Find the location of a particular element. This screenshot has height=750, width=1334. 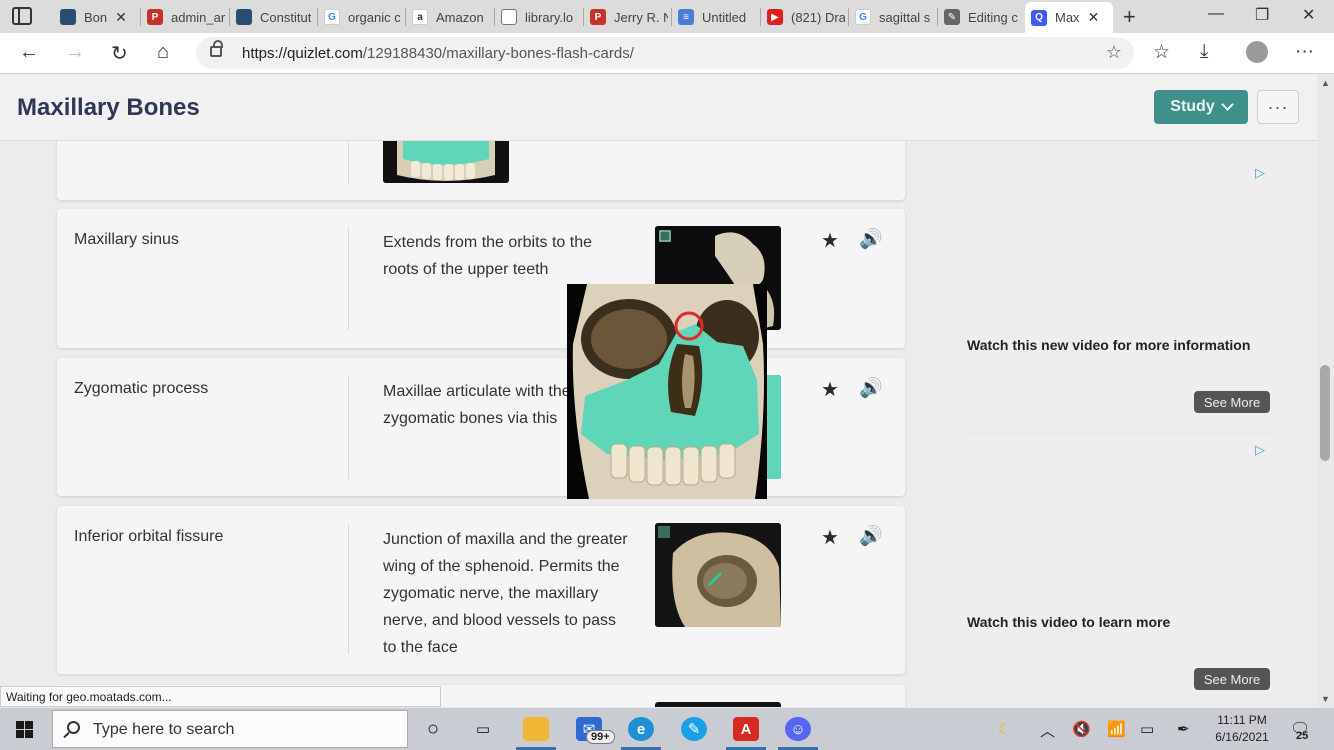

browser-tab-7: P Jerry R. N is located at coordinates (629, 17).